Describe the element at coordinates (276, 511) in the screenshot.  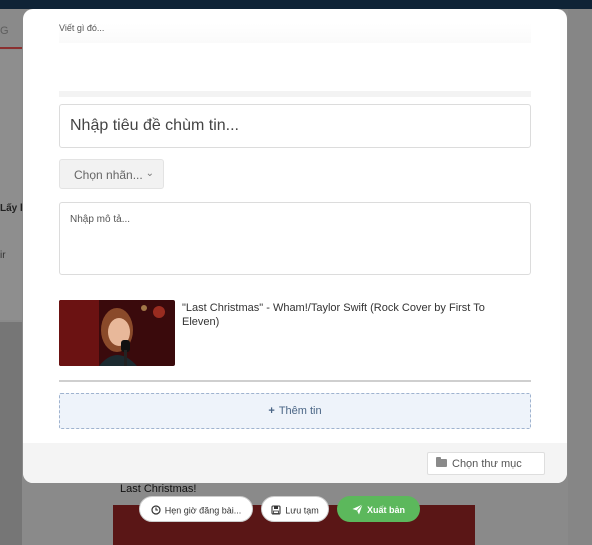
I see `save-icon` at that location.